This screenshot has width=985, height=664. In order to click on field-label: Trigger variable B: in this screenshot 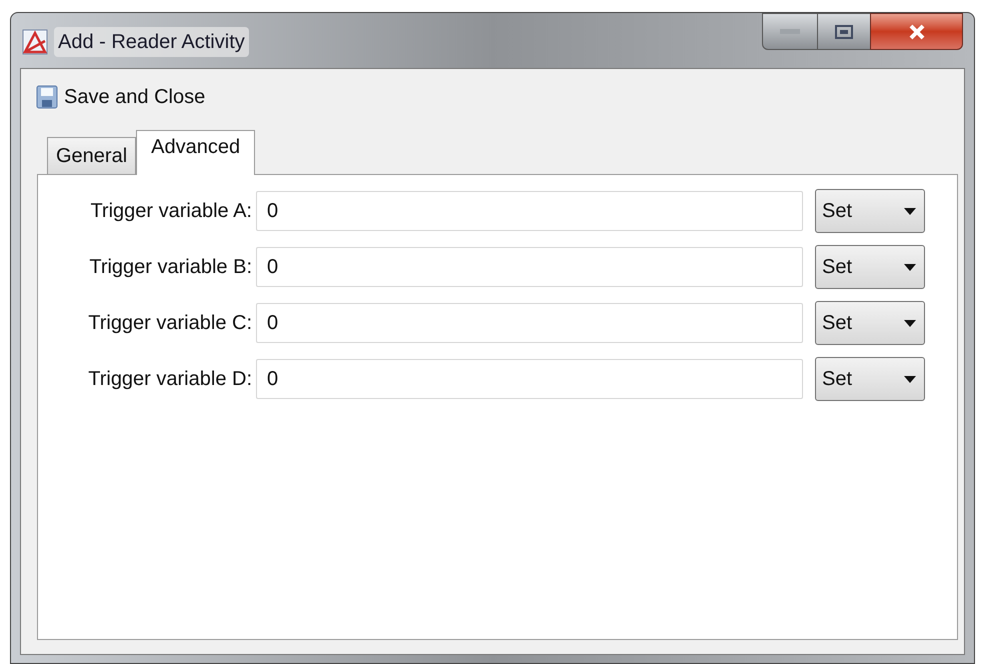, I will do `click(170, 267)`.